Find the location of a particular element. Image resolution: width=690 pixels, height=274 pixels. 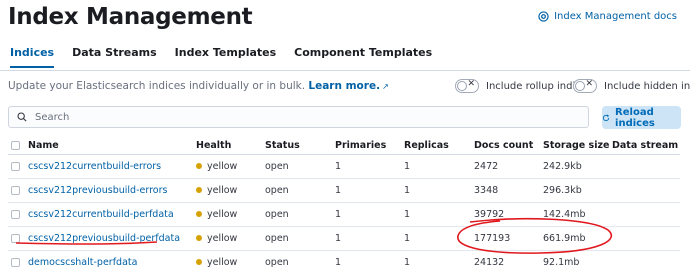

tab-data-streams: Data Streams is located at coordinates (114, 57).